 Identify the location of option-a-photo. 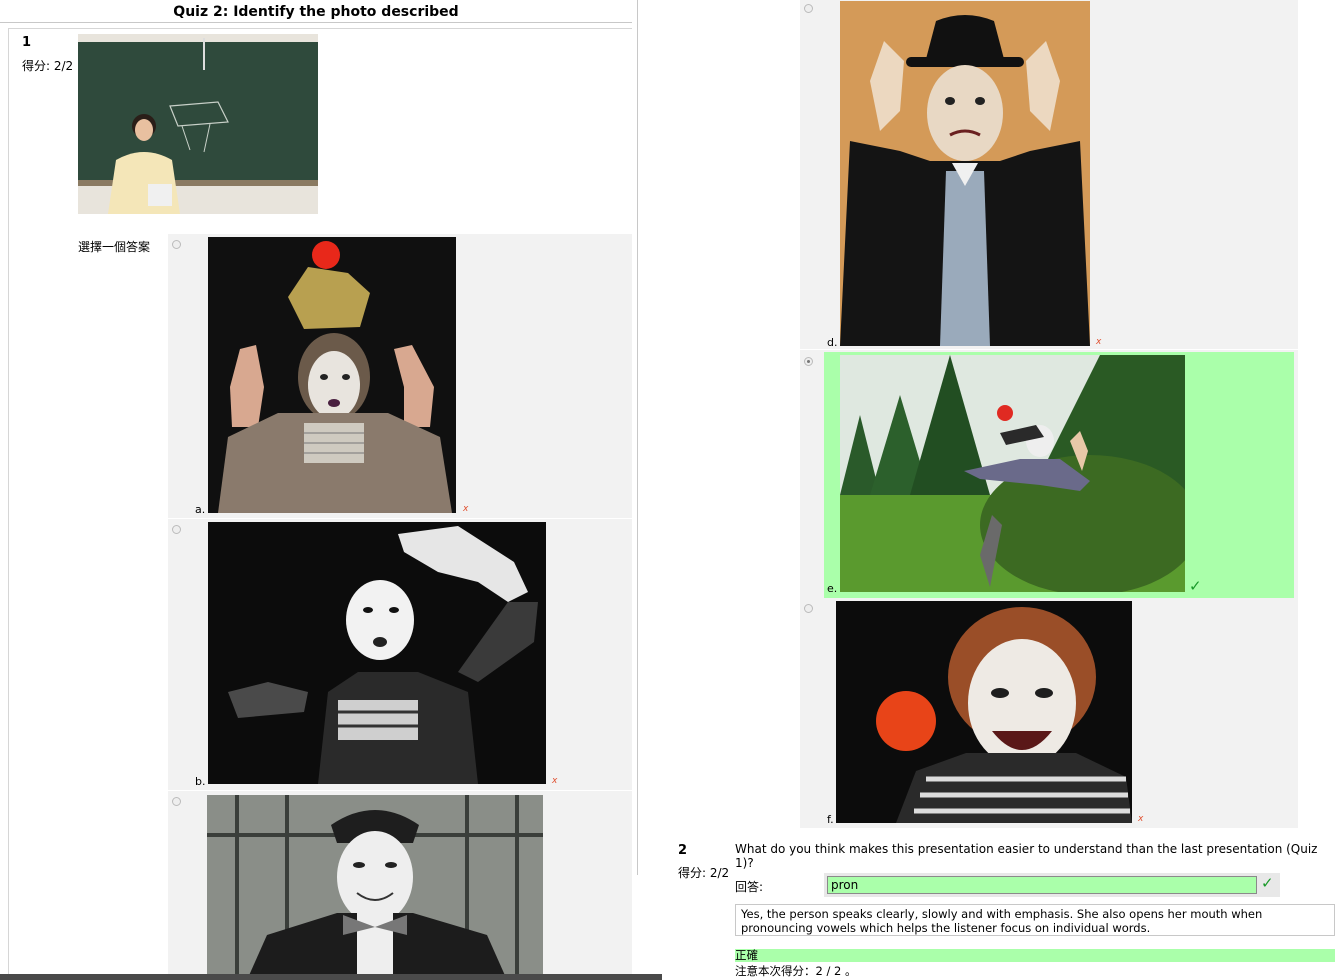
(332, 375).